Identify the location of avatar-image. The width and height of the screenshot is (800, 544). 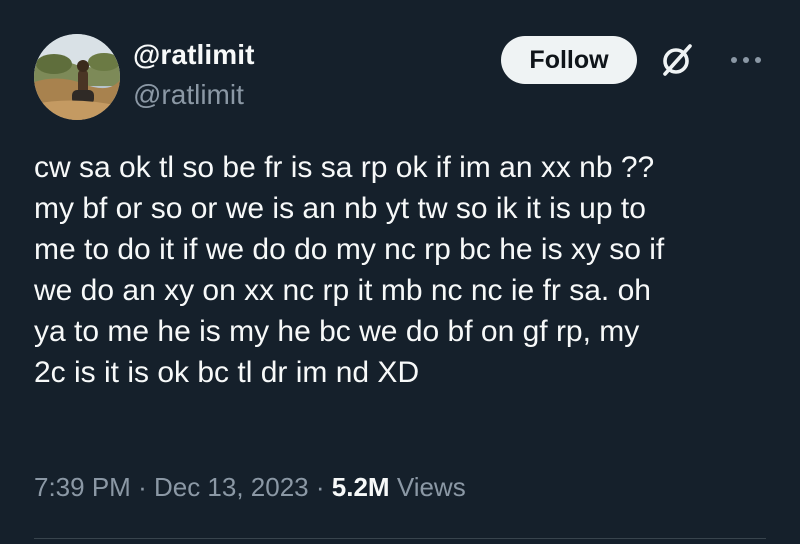
(77, 77).